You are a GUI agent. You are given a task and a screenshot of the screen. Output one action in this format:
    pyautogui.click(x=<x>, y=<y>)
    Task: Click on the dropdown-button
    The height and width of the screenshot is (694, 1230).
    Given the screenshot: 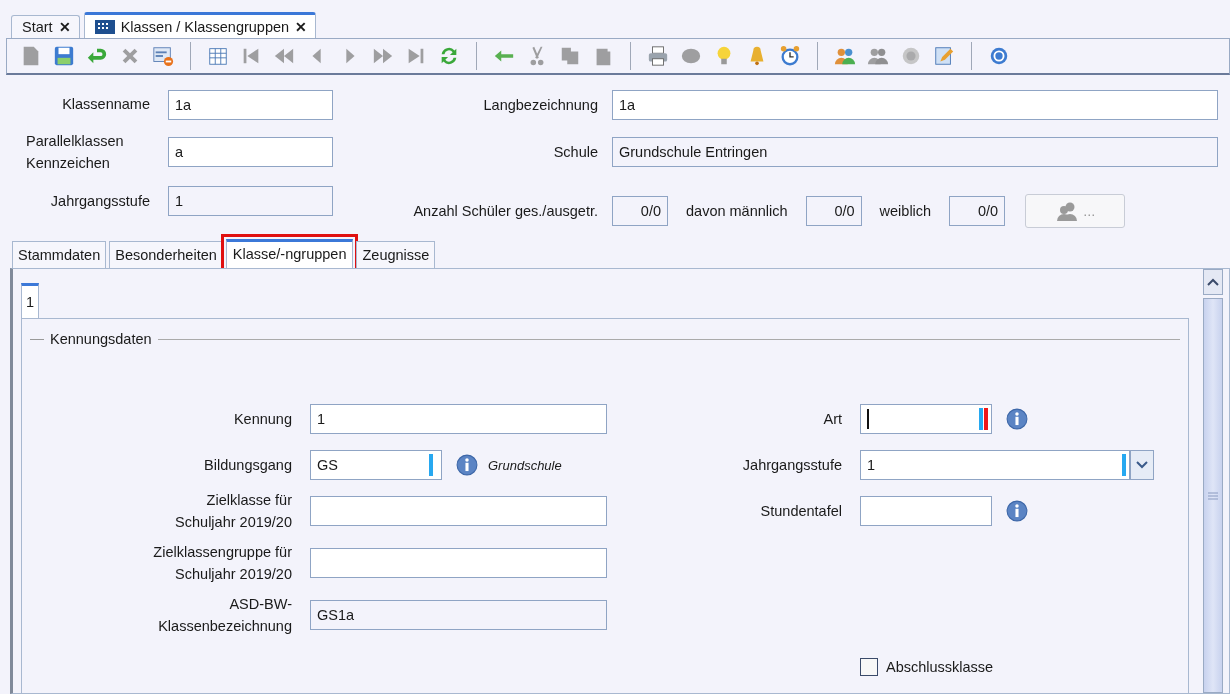 What is the action you would take?
    pyautogui.click(x=1142, y=465)
    